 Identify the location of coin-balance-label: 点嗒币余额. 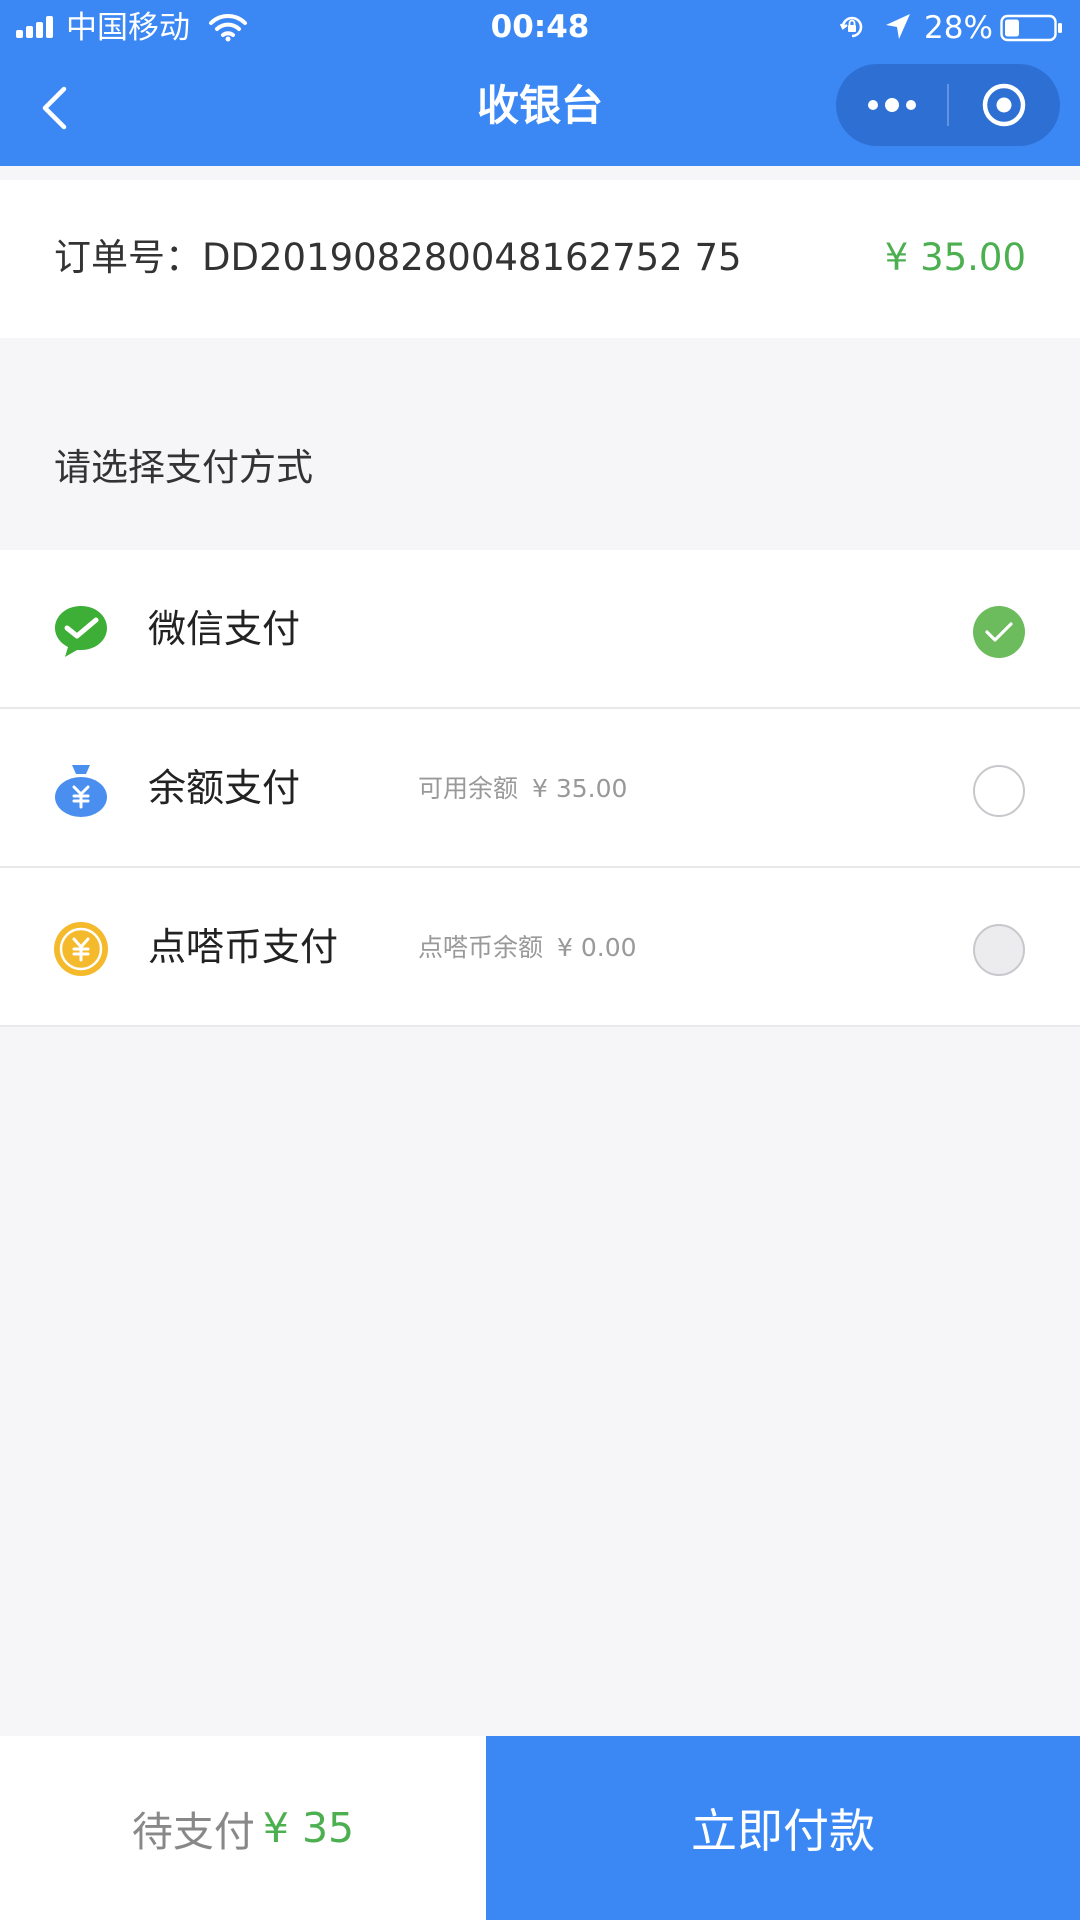
(481, 947).